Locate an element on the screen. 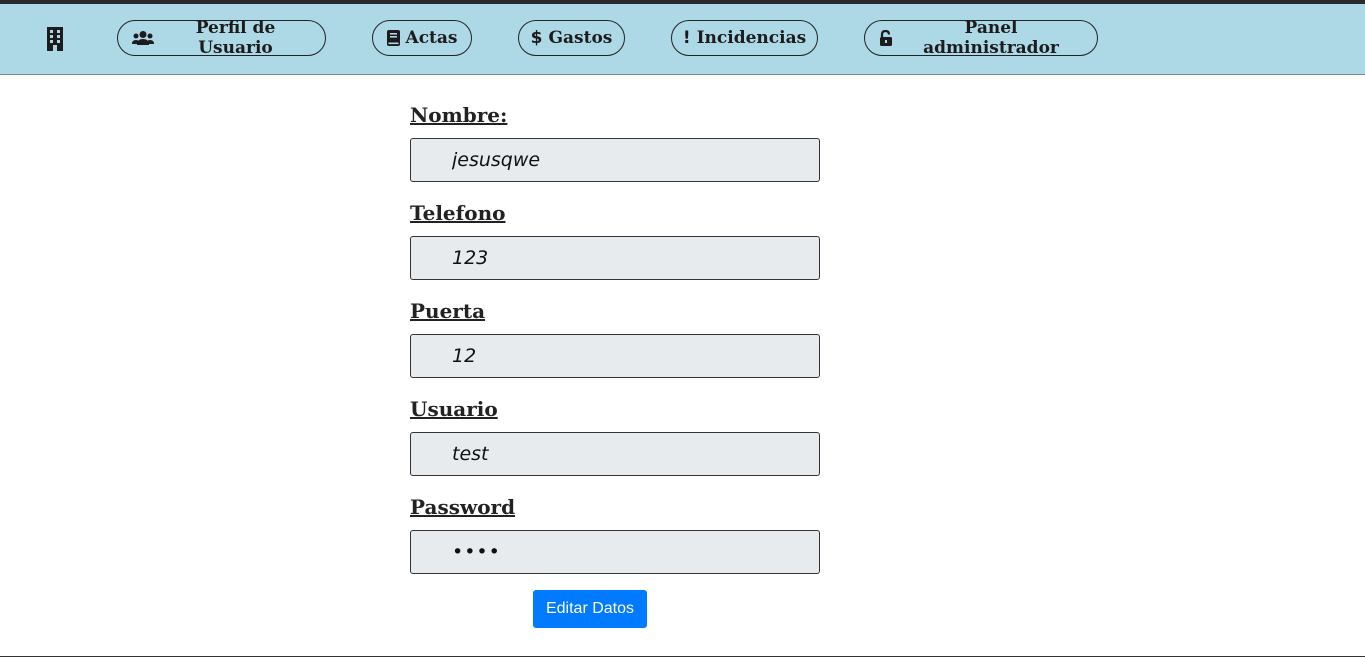 The image size is (1365, 657). nav-actas-button: Actas is located at coordinates (422, 38).